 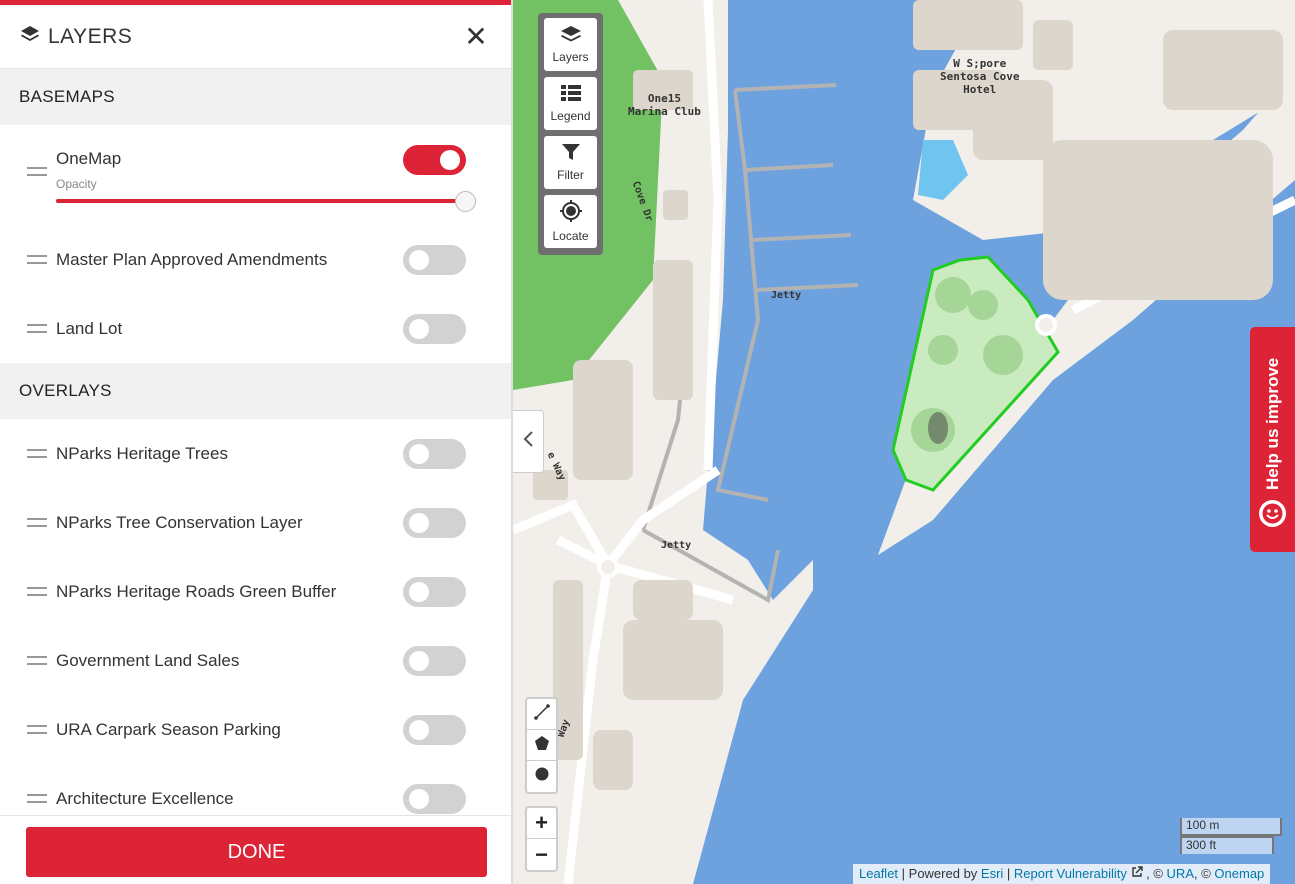 I want to click on layers-stack-icon, so click(x=30, y=36).